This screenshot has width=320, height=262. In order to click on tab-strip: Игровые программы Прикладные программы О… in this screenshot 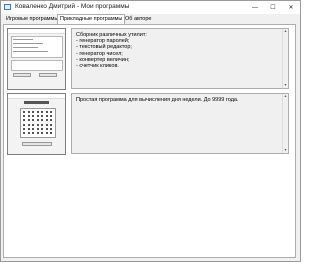, I will do `click(150, 19)`.